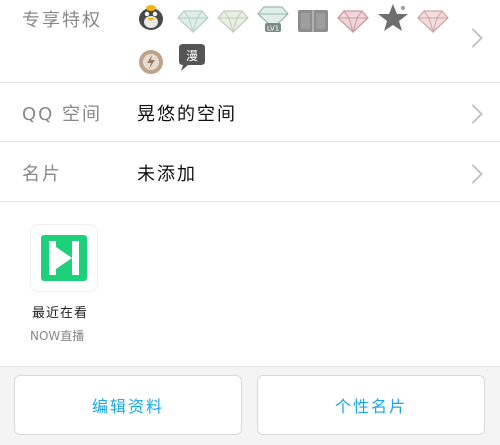 This screenshot has width=500, height=445. Describe the element at coordinates (273, 19) in the screenshot. I see `diamond-lv1-icon: LV1` at that location.